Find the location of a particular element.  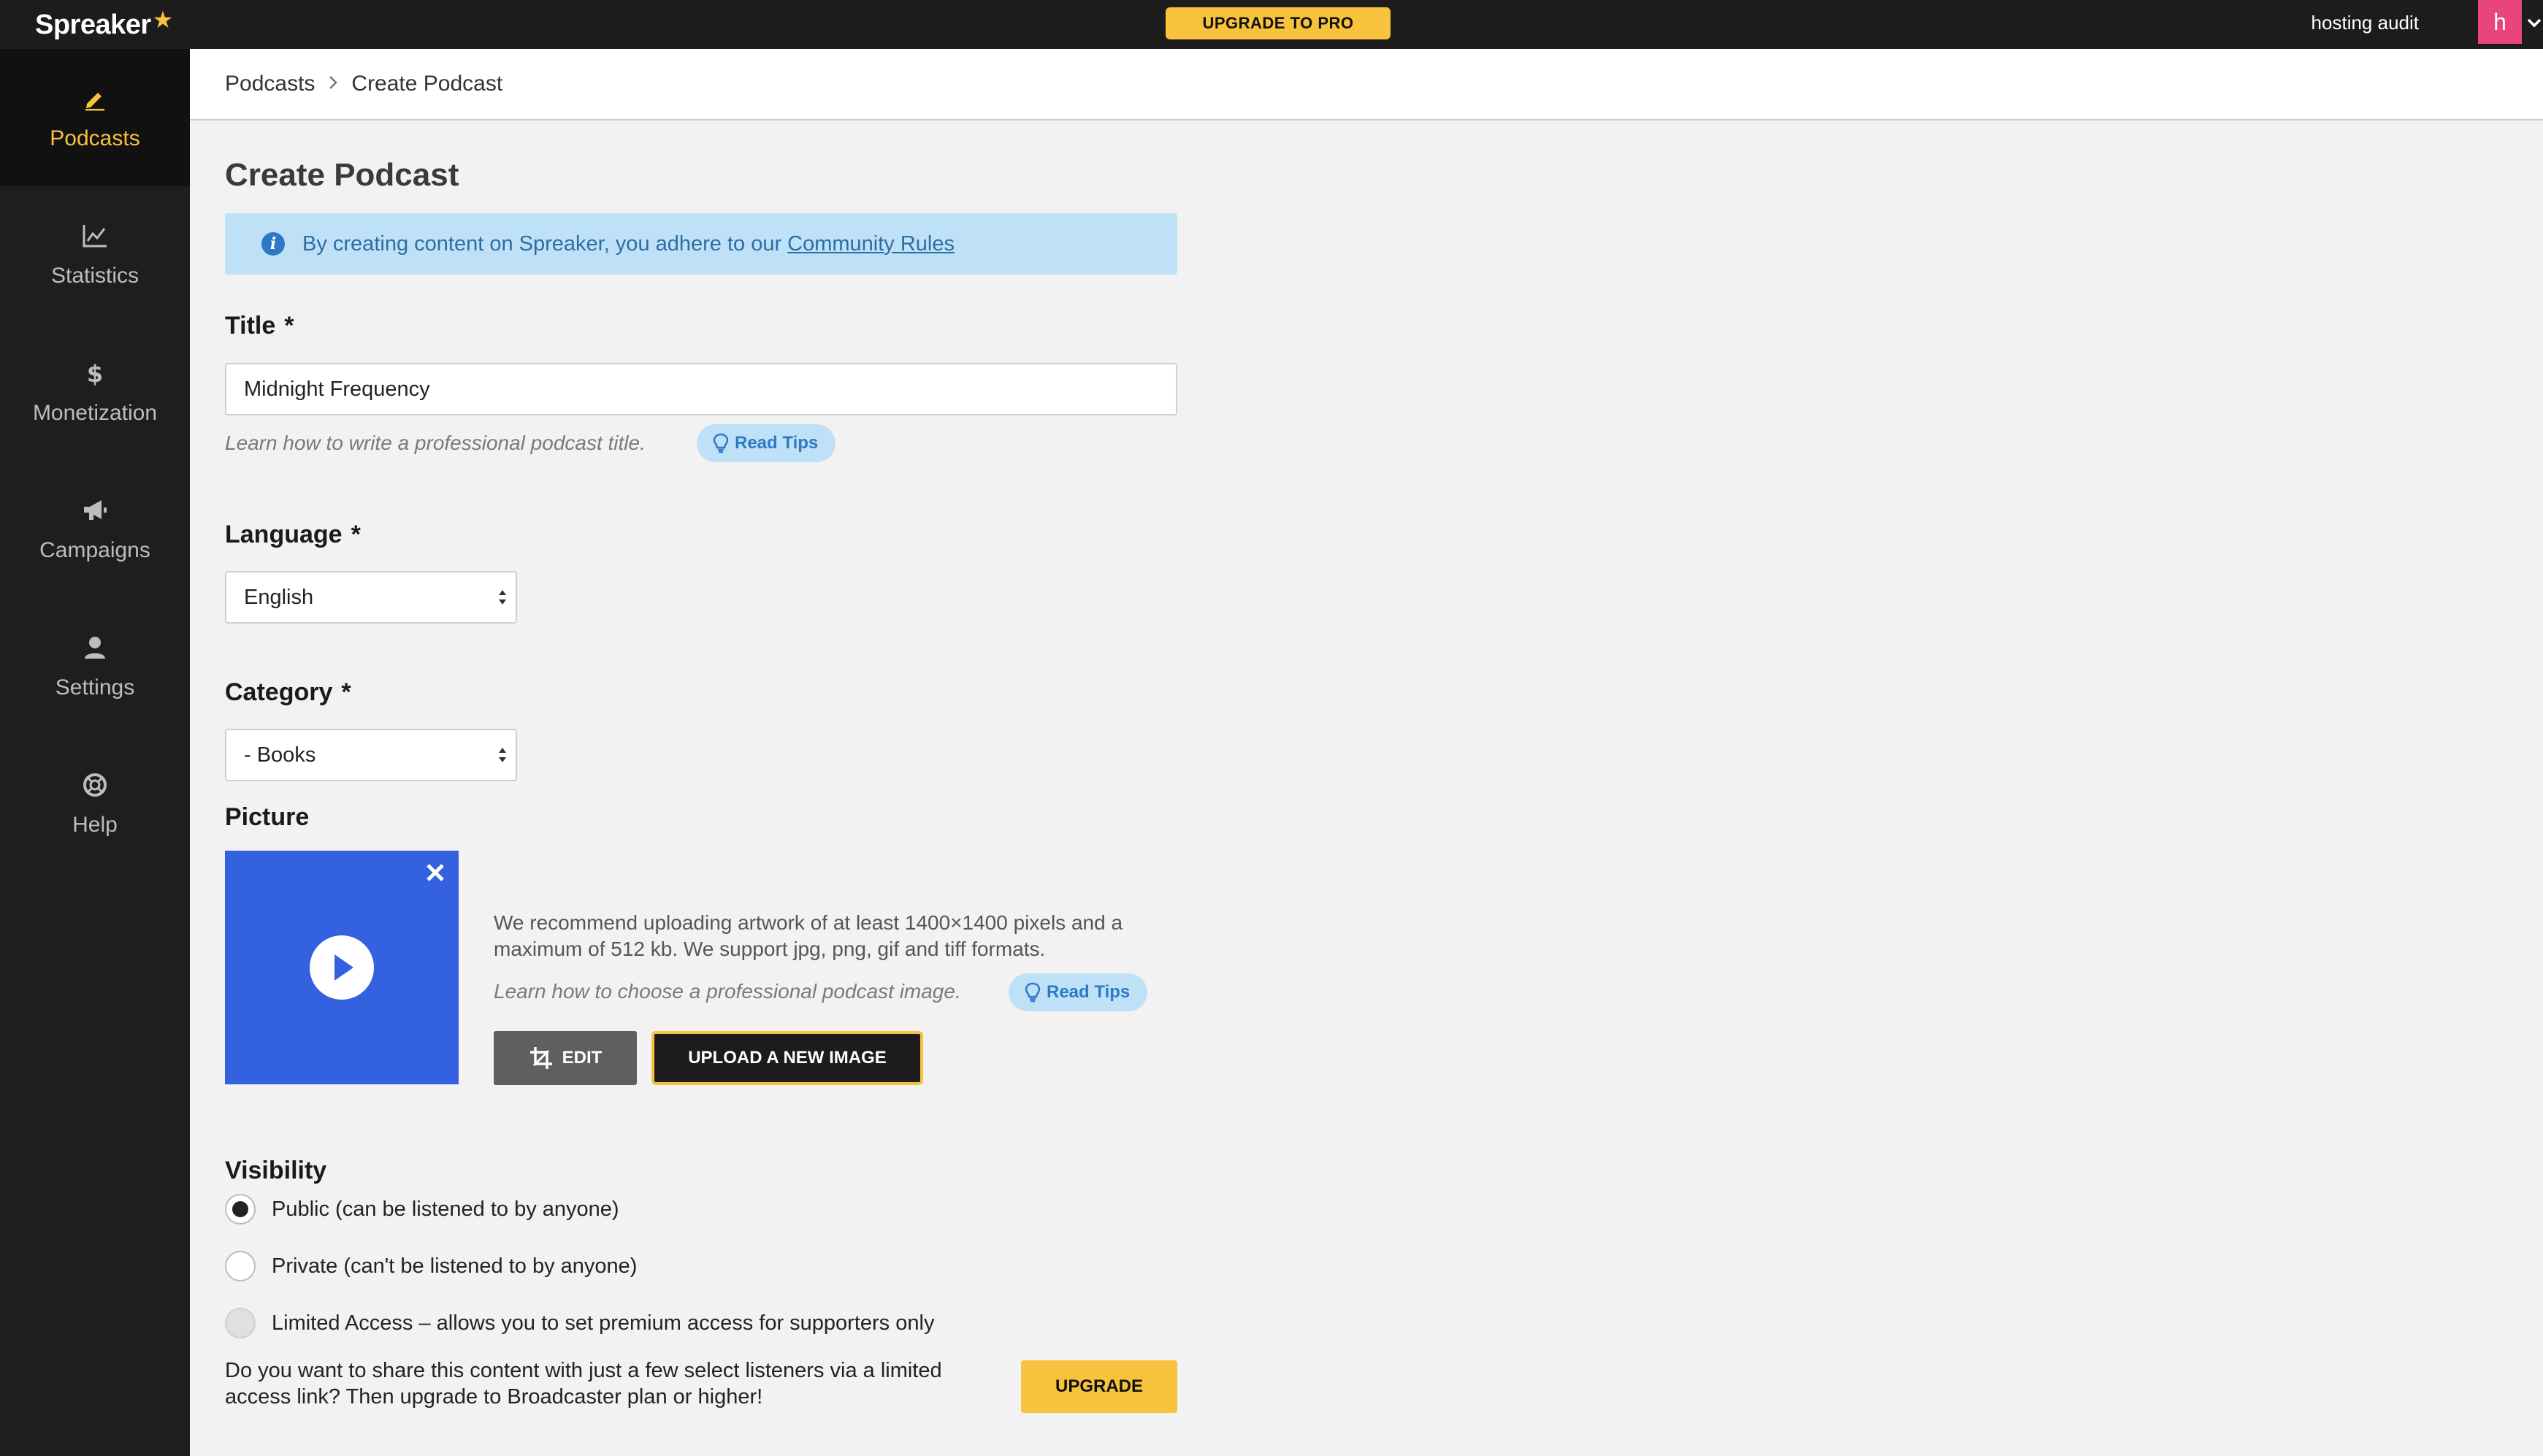

visibility-option-public: Public (can be listened to by anyone) is located at coordinates (422, 1209).